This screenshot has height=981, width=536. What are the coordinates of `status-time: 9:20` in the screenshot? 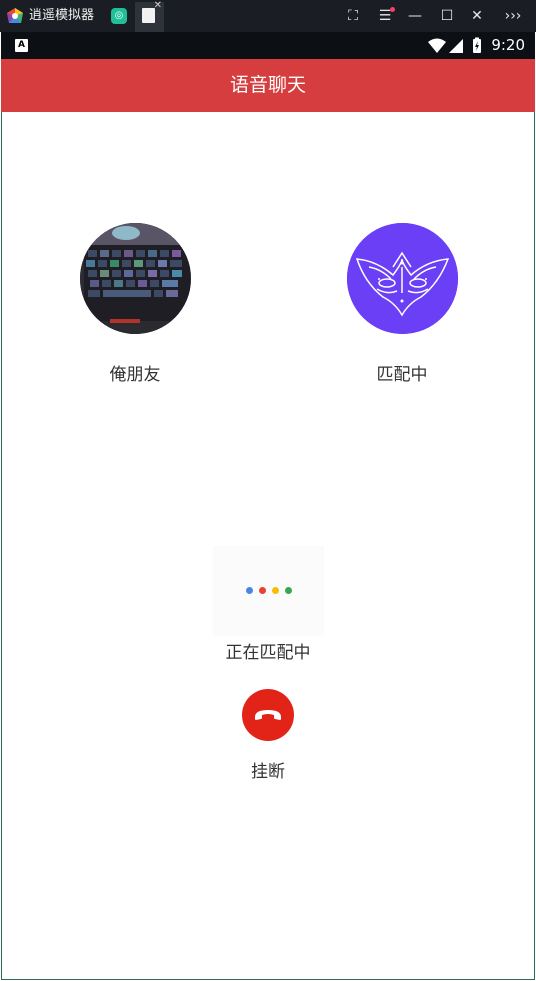 It's located at (508, 45).